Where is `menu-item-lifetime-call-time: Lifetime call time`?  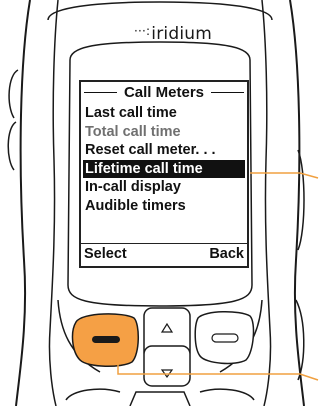 menu-item-lifetime-call-time: Lifetime call time is located at coordinates (164, 168).